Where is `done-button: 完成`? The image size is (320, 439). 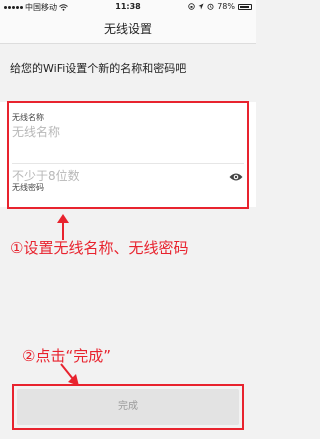
done-button: 完成 is located at coordinates (128, 407).